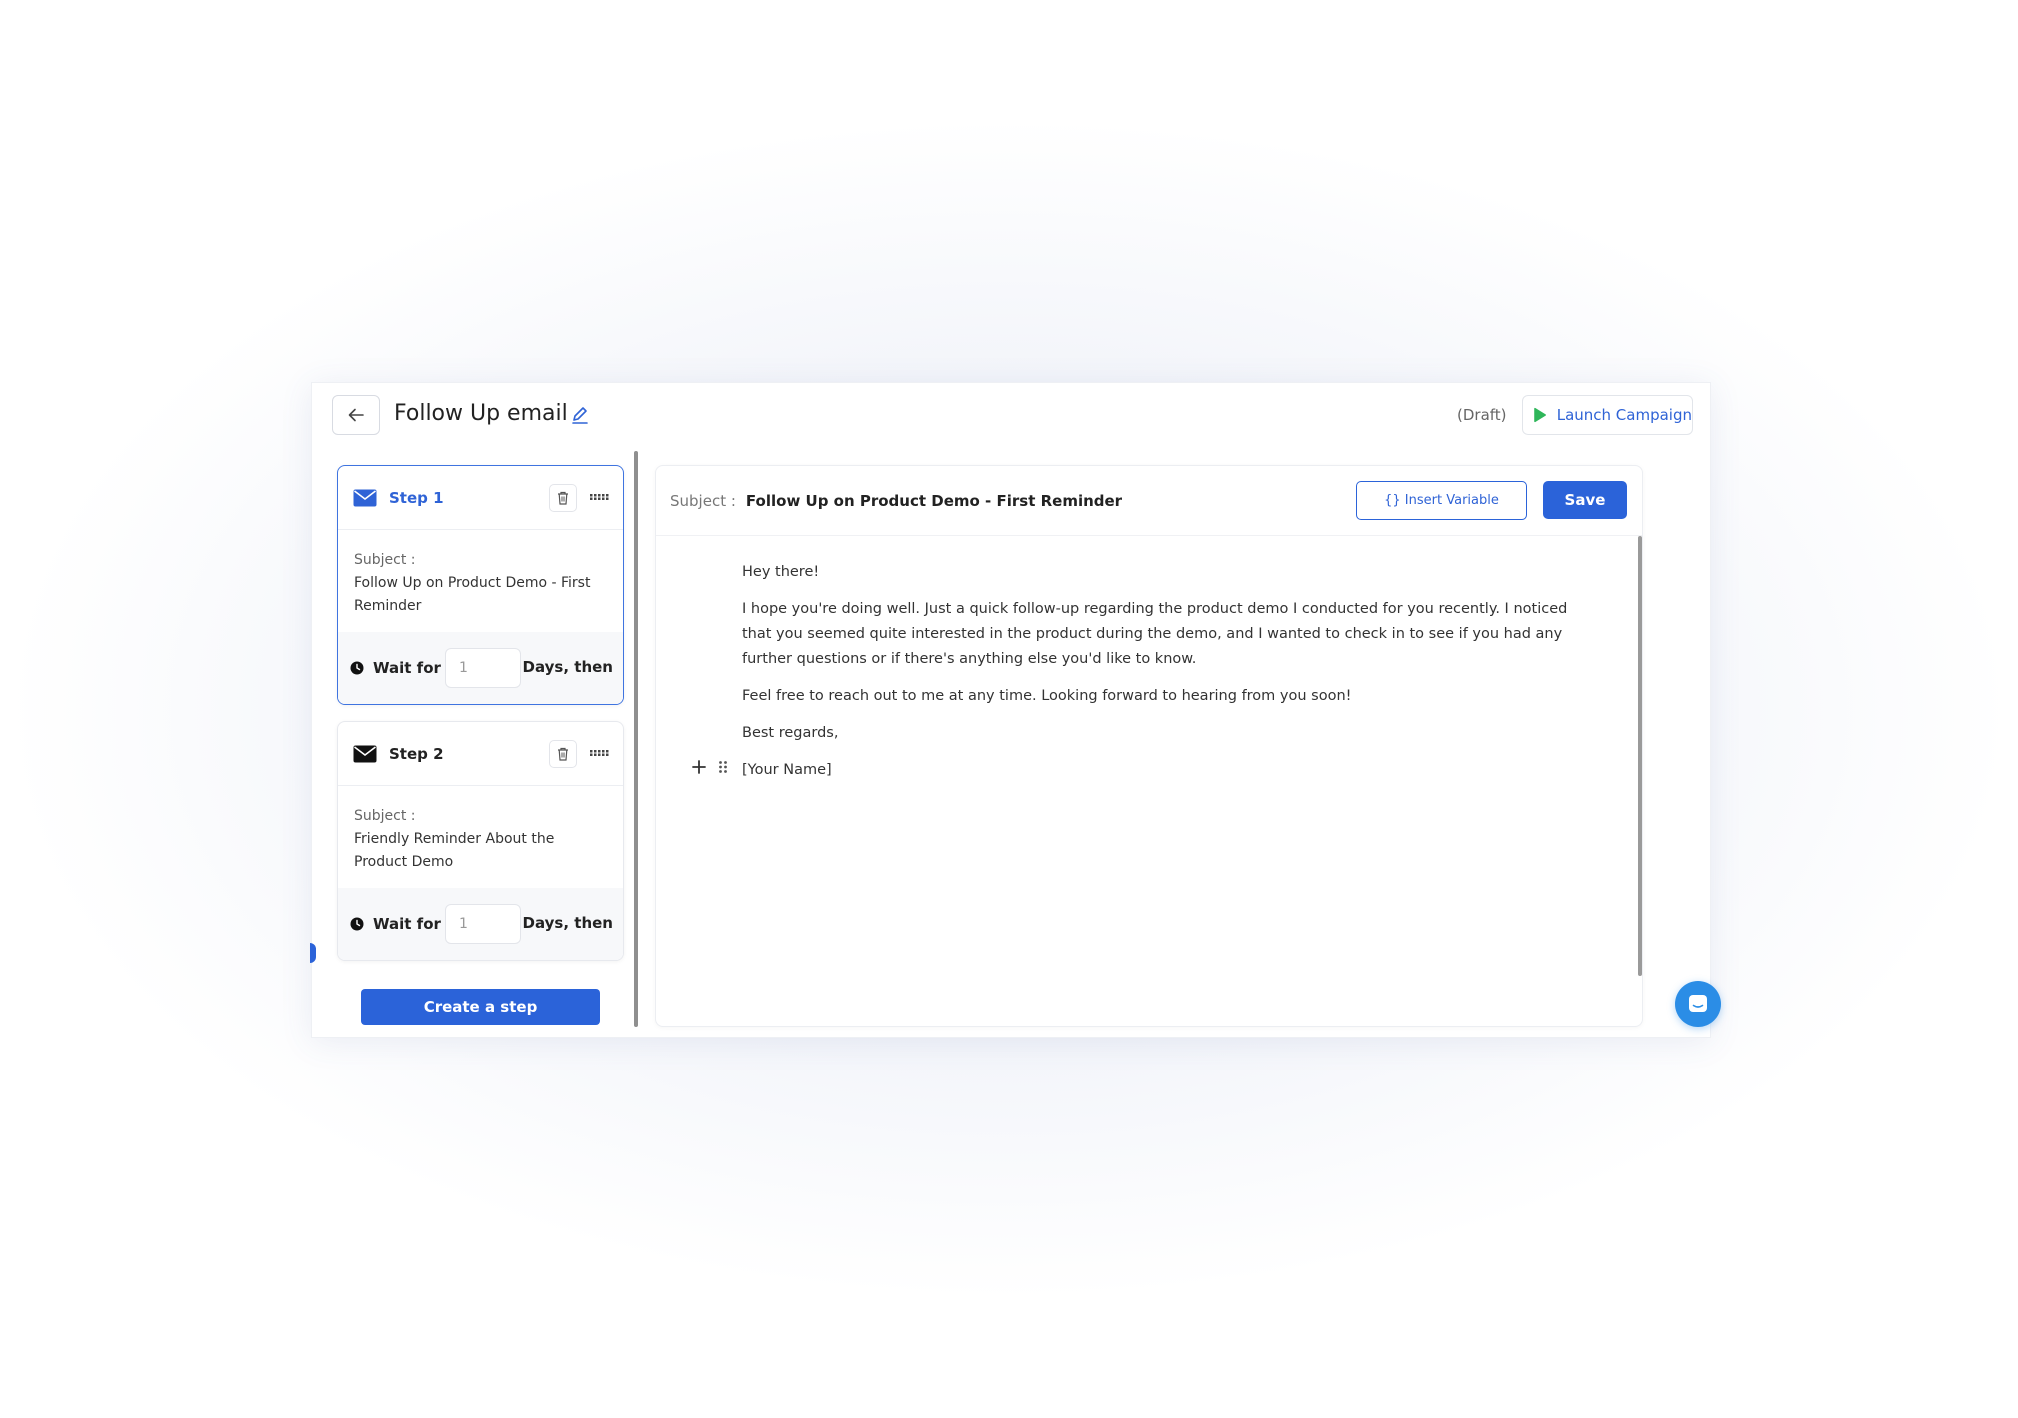  I want to click on insert-variable-label: {} Insert Variable, so click(1441, 500).